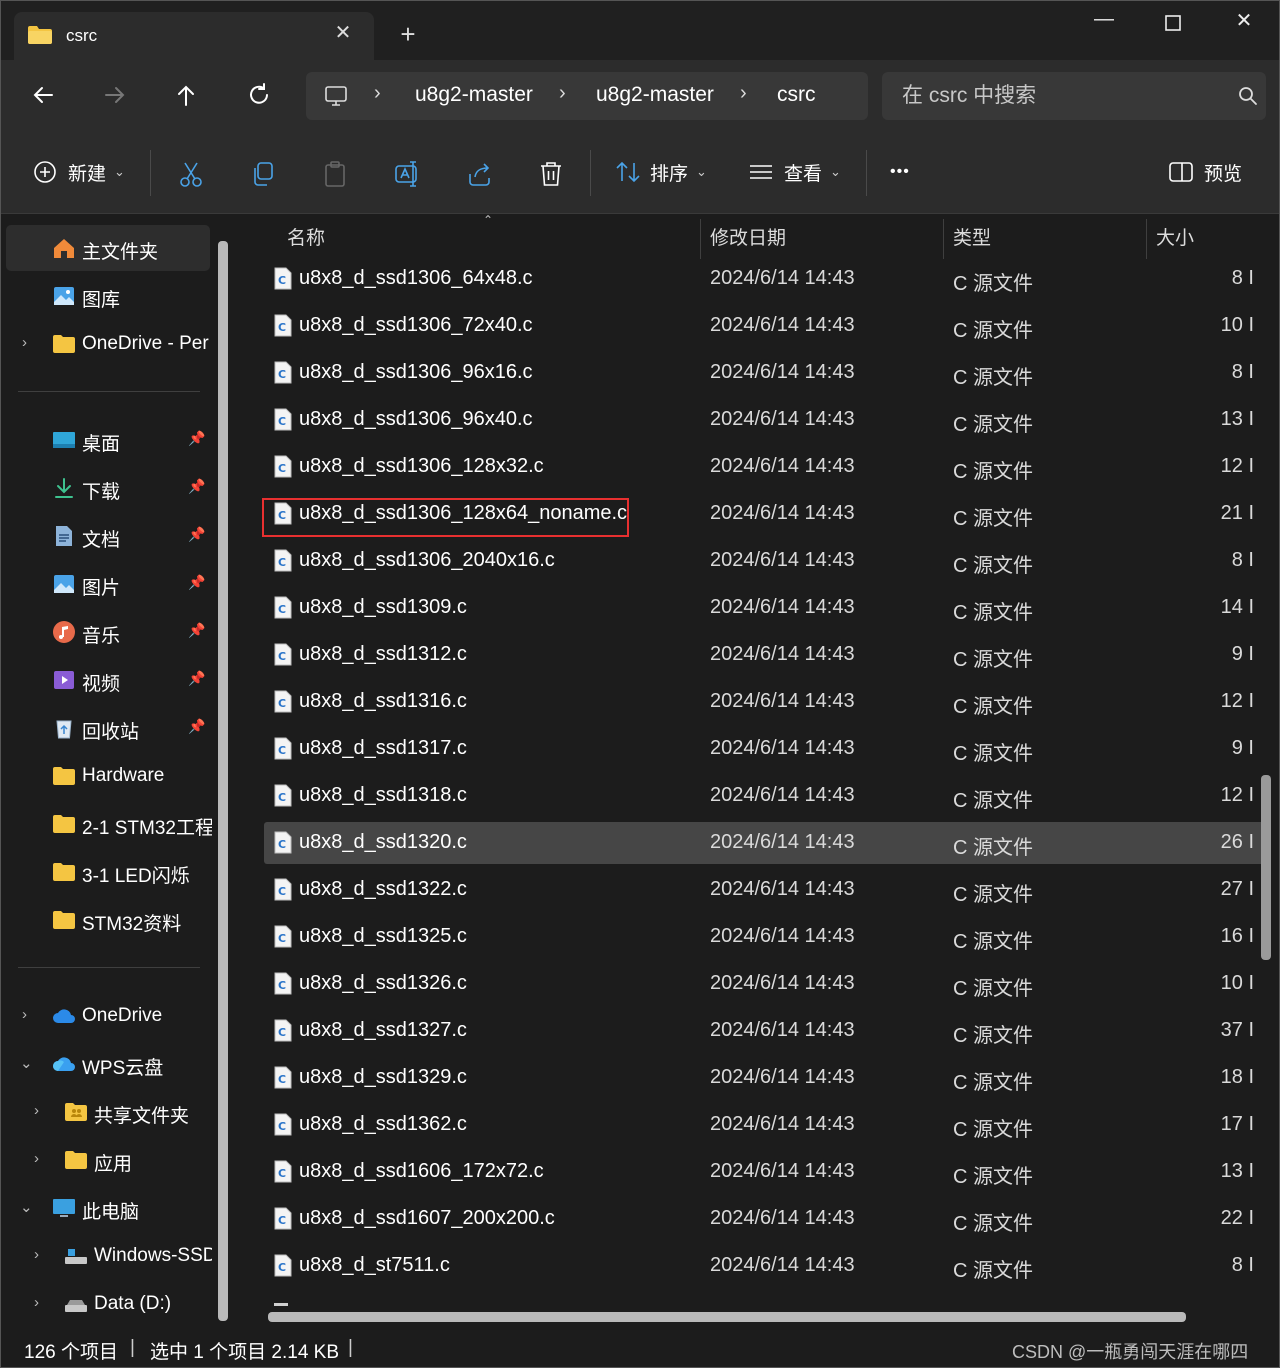  Describe the element at coordinates (1244, 23) in the screenshot. I see `close-window-icon: ✕` at that location.